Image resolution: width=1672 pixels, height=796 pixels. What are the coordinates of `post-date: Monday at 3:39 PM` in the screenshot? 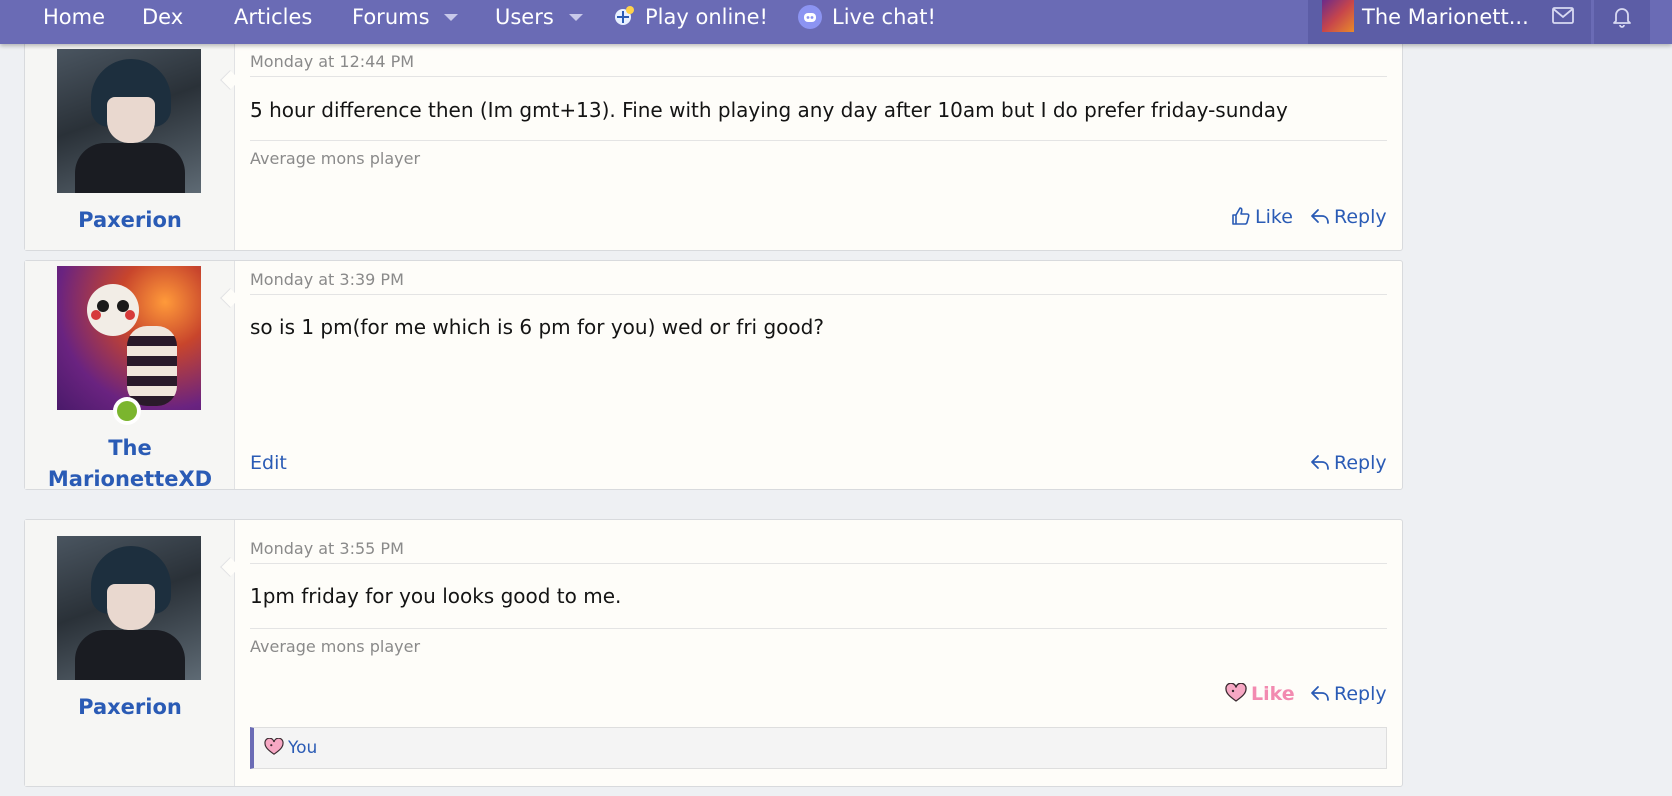 It's located at (818, 280).